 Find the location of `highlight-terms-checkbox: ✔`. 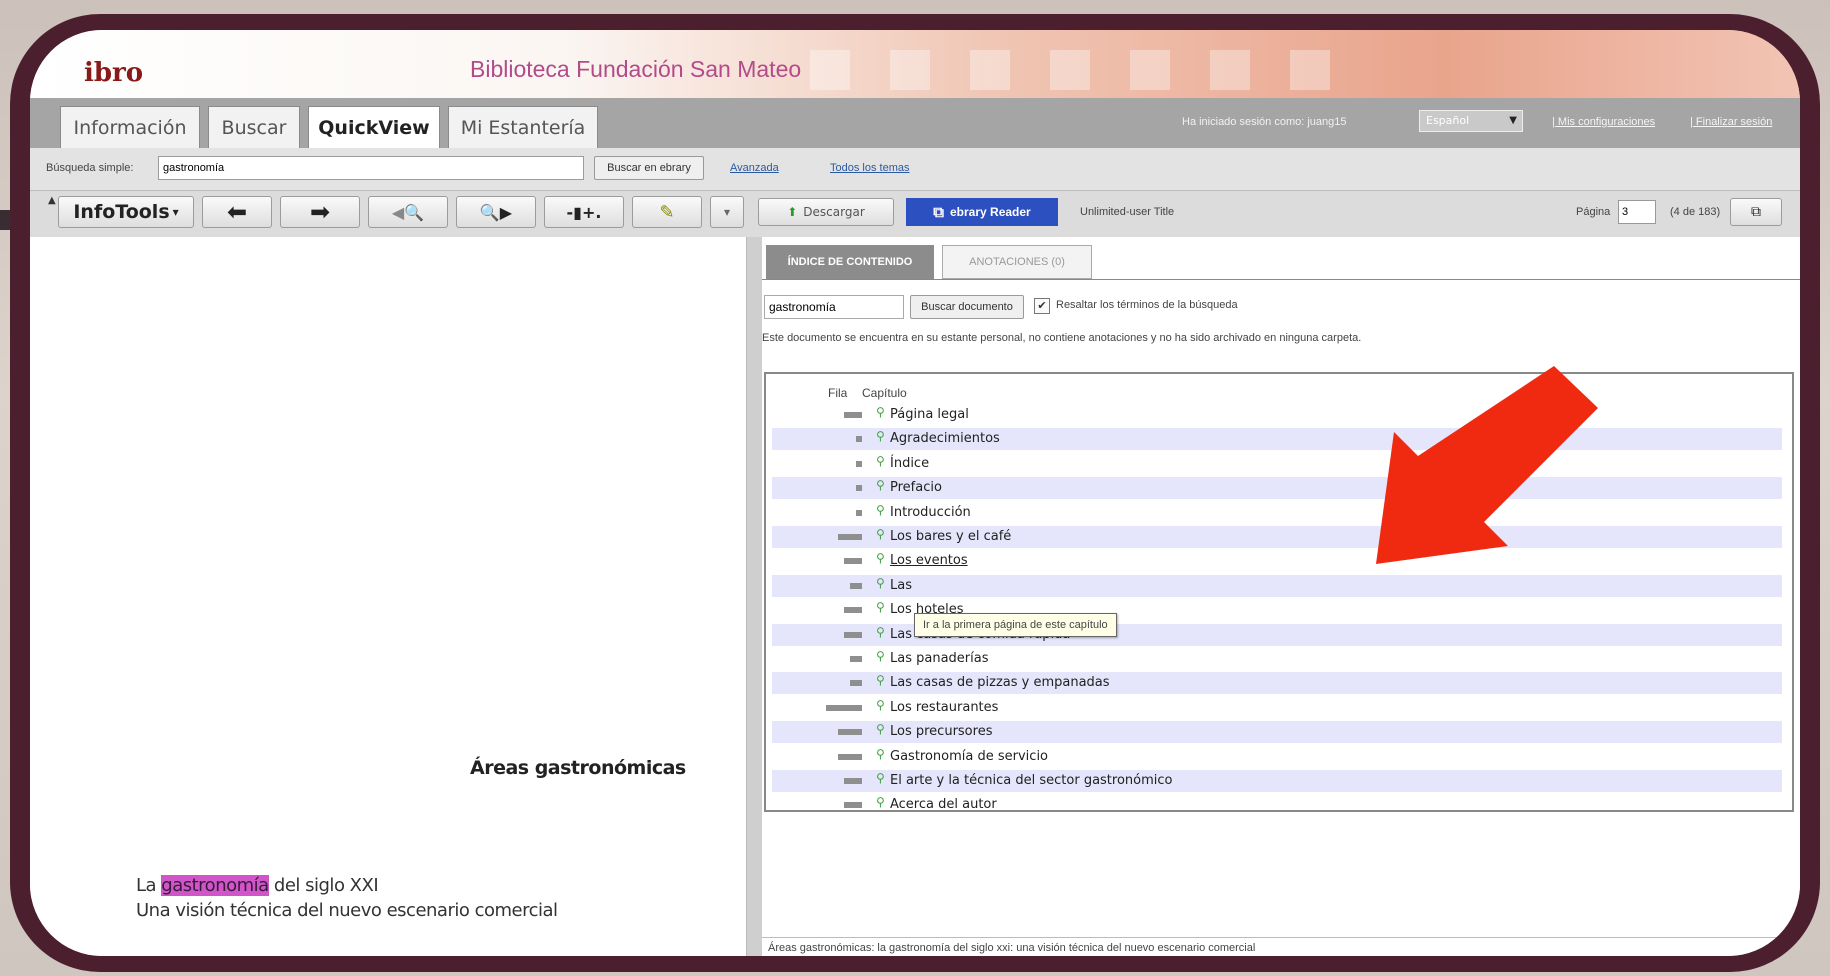

highlight-terms-checkbox: ✔ is located at coordinates (1042, 306).